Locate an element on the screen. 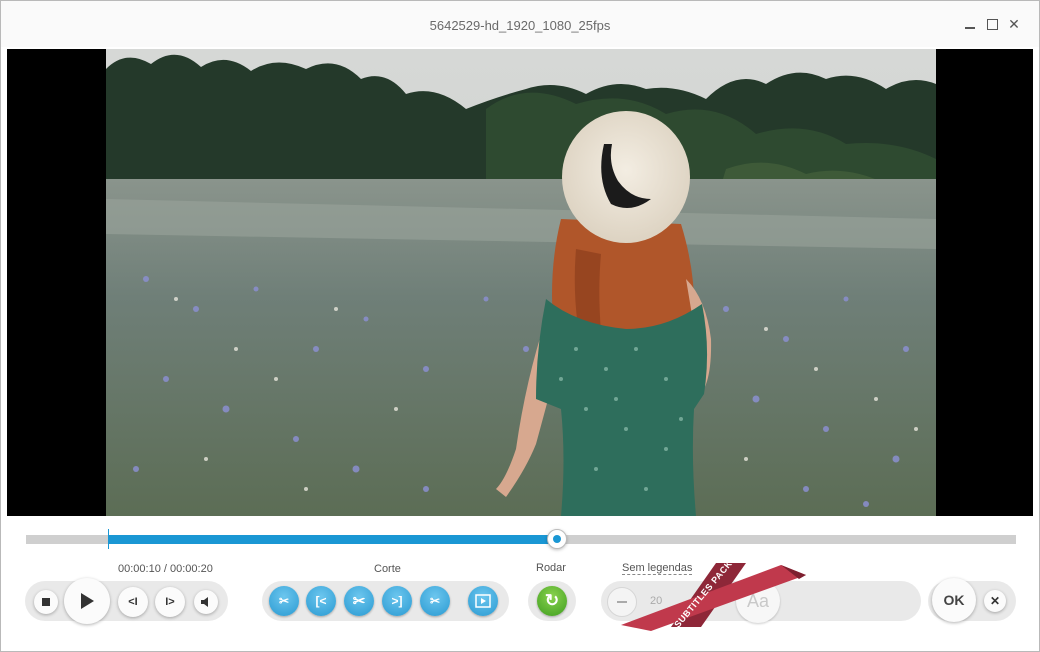 This screenshot has width=1040, height=652. play-button is located at coordinates (87, 601).